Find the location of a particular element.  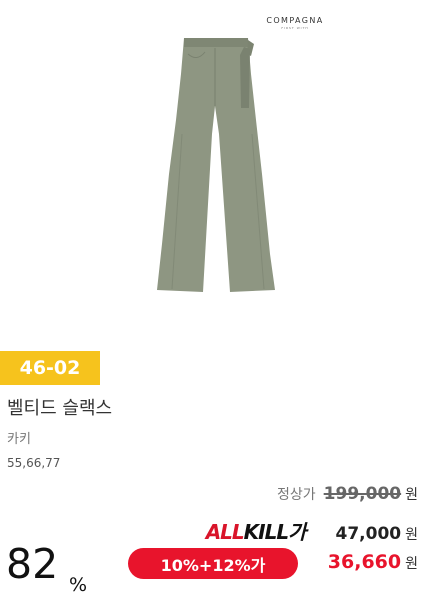

product-code-badge: 46-02 is located at coordinates (50, 368).